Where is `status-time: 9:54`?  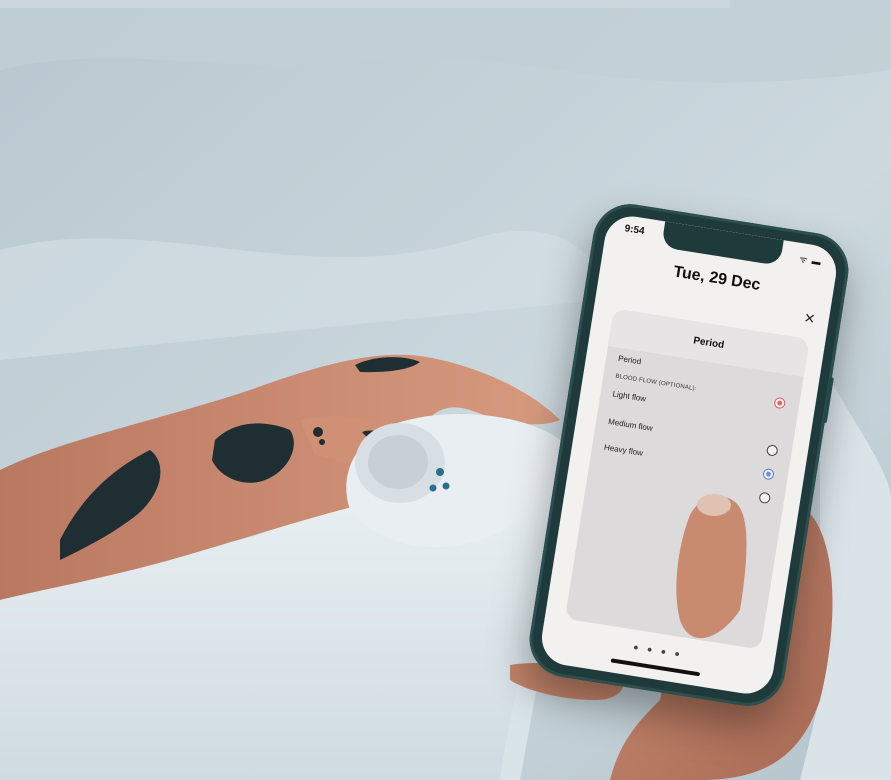 status-time: 9:54 is located at coordinates (634, 230).